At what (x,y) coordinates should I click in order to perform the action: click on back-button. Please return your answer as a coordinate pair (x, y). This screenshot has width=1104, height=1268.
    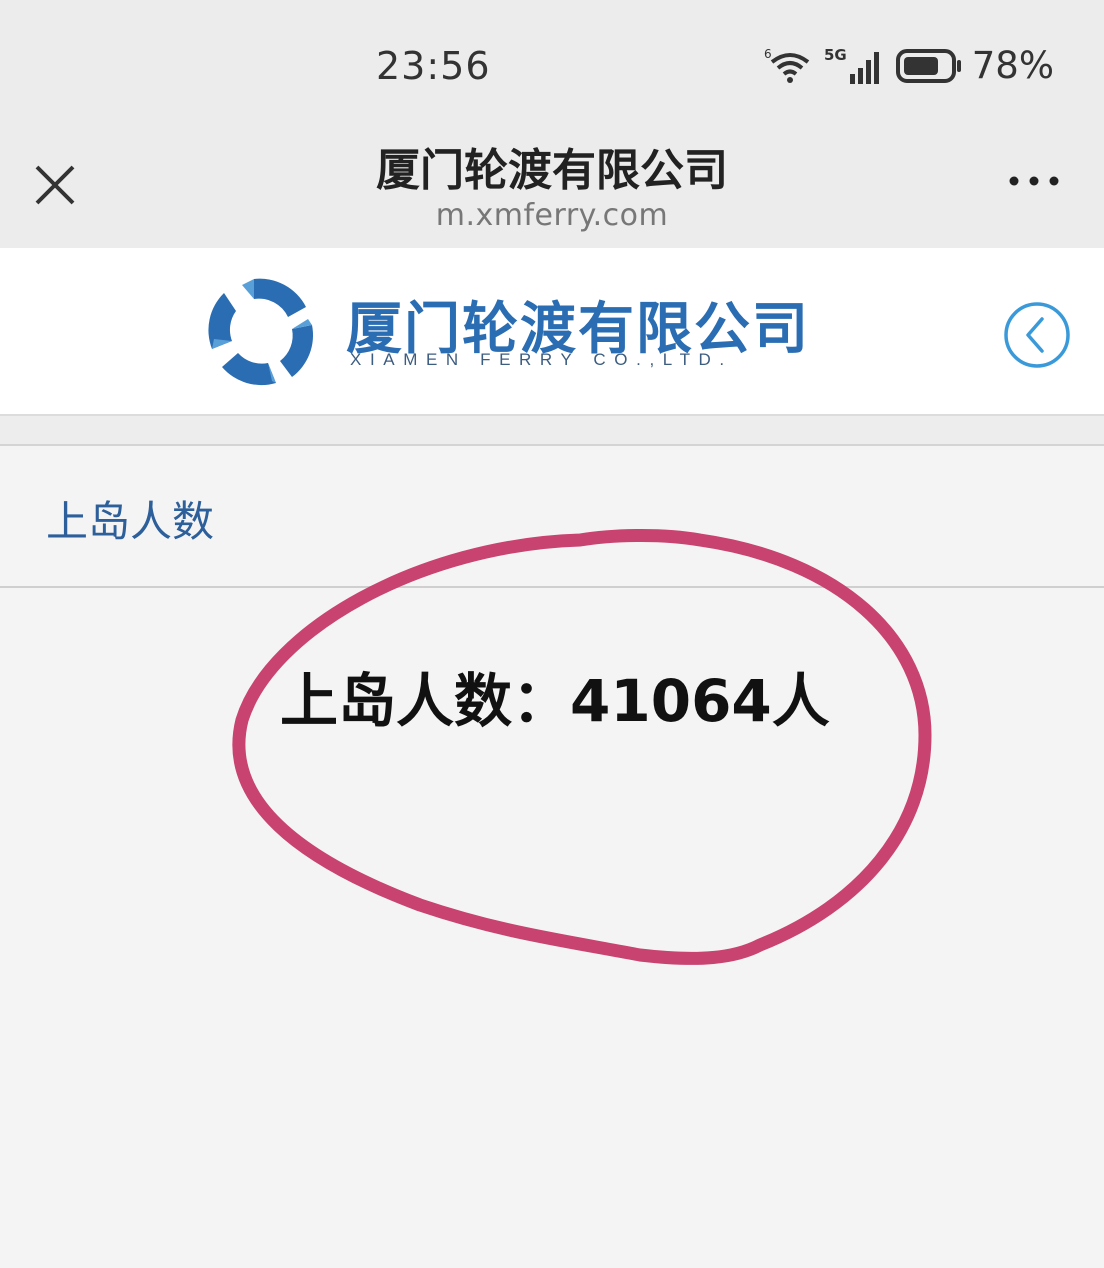
    Looking at the image, I should click on (1037, 335).